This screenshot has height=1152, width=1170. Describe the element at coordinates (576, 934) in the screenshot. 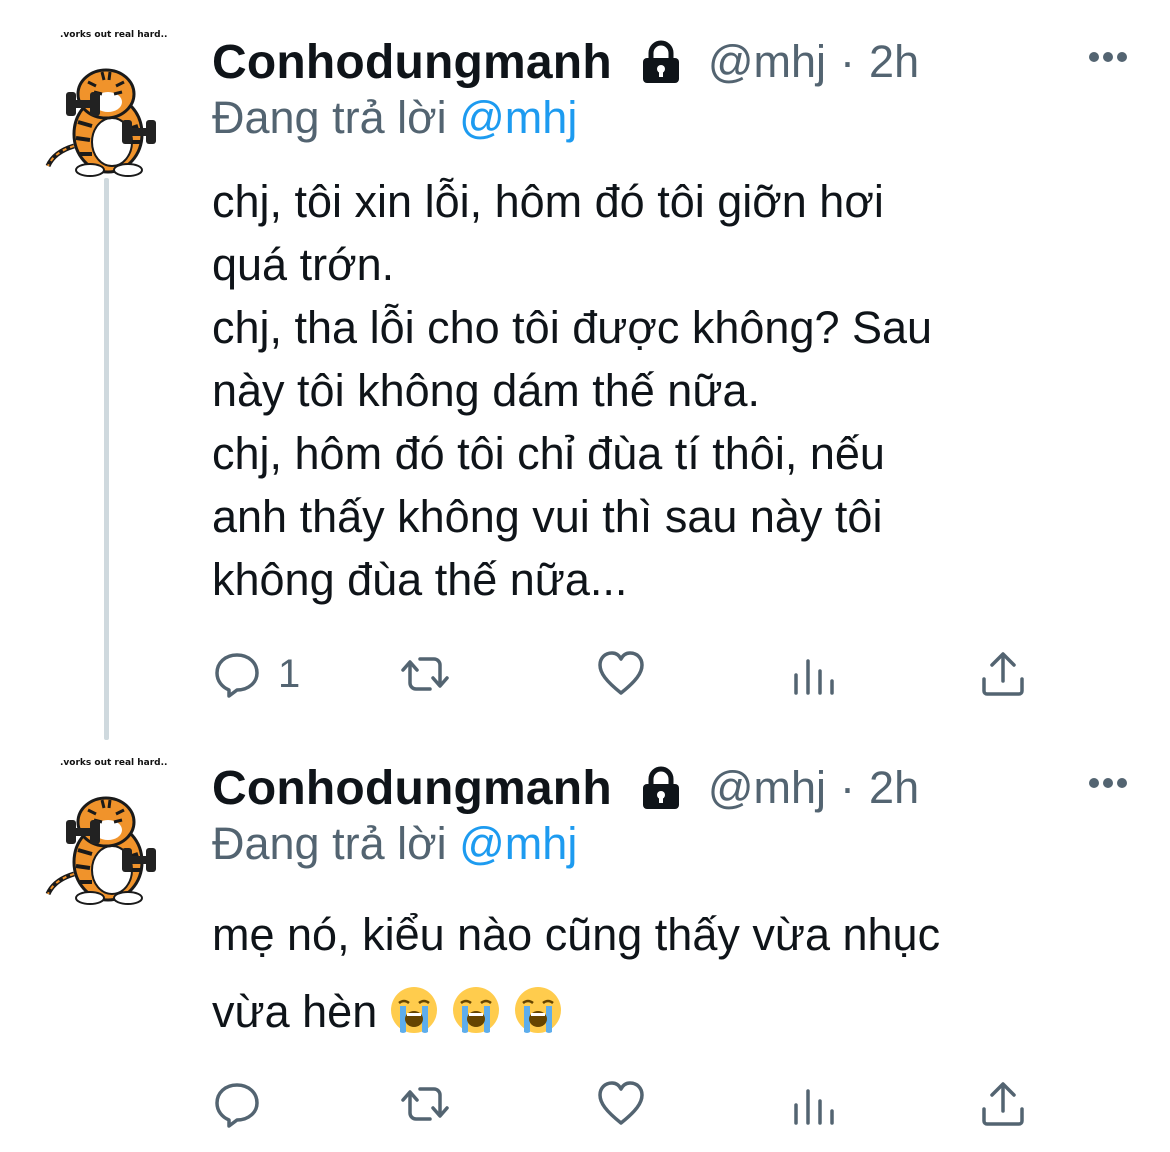

I see `tweet-text-line-1: mẹ nó, kiểu nào cũng thấy vừa nhục` at that location.